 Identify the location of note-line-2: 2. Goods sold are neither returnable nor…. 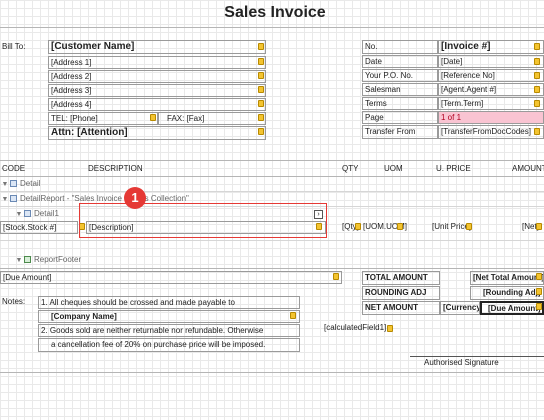
(169, 330).